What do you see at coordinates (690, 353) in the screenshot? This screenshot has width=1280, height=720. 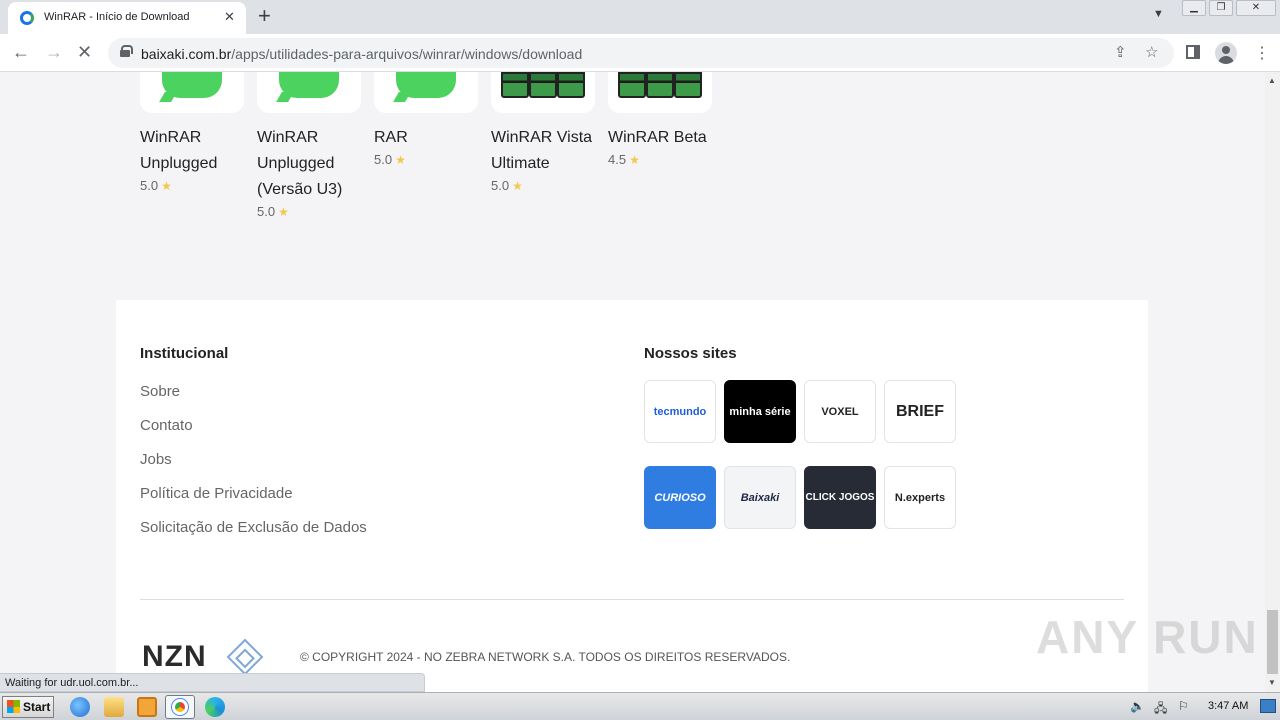 I see `nossos-sites-title: Nossos sites` at bounding box center [690, 353].